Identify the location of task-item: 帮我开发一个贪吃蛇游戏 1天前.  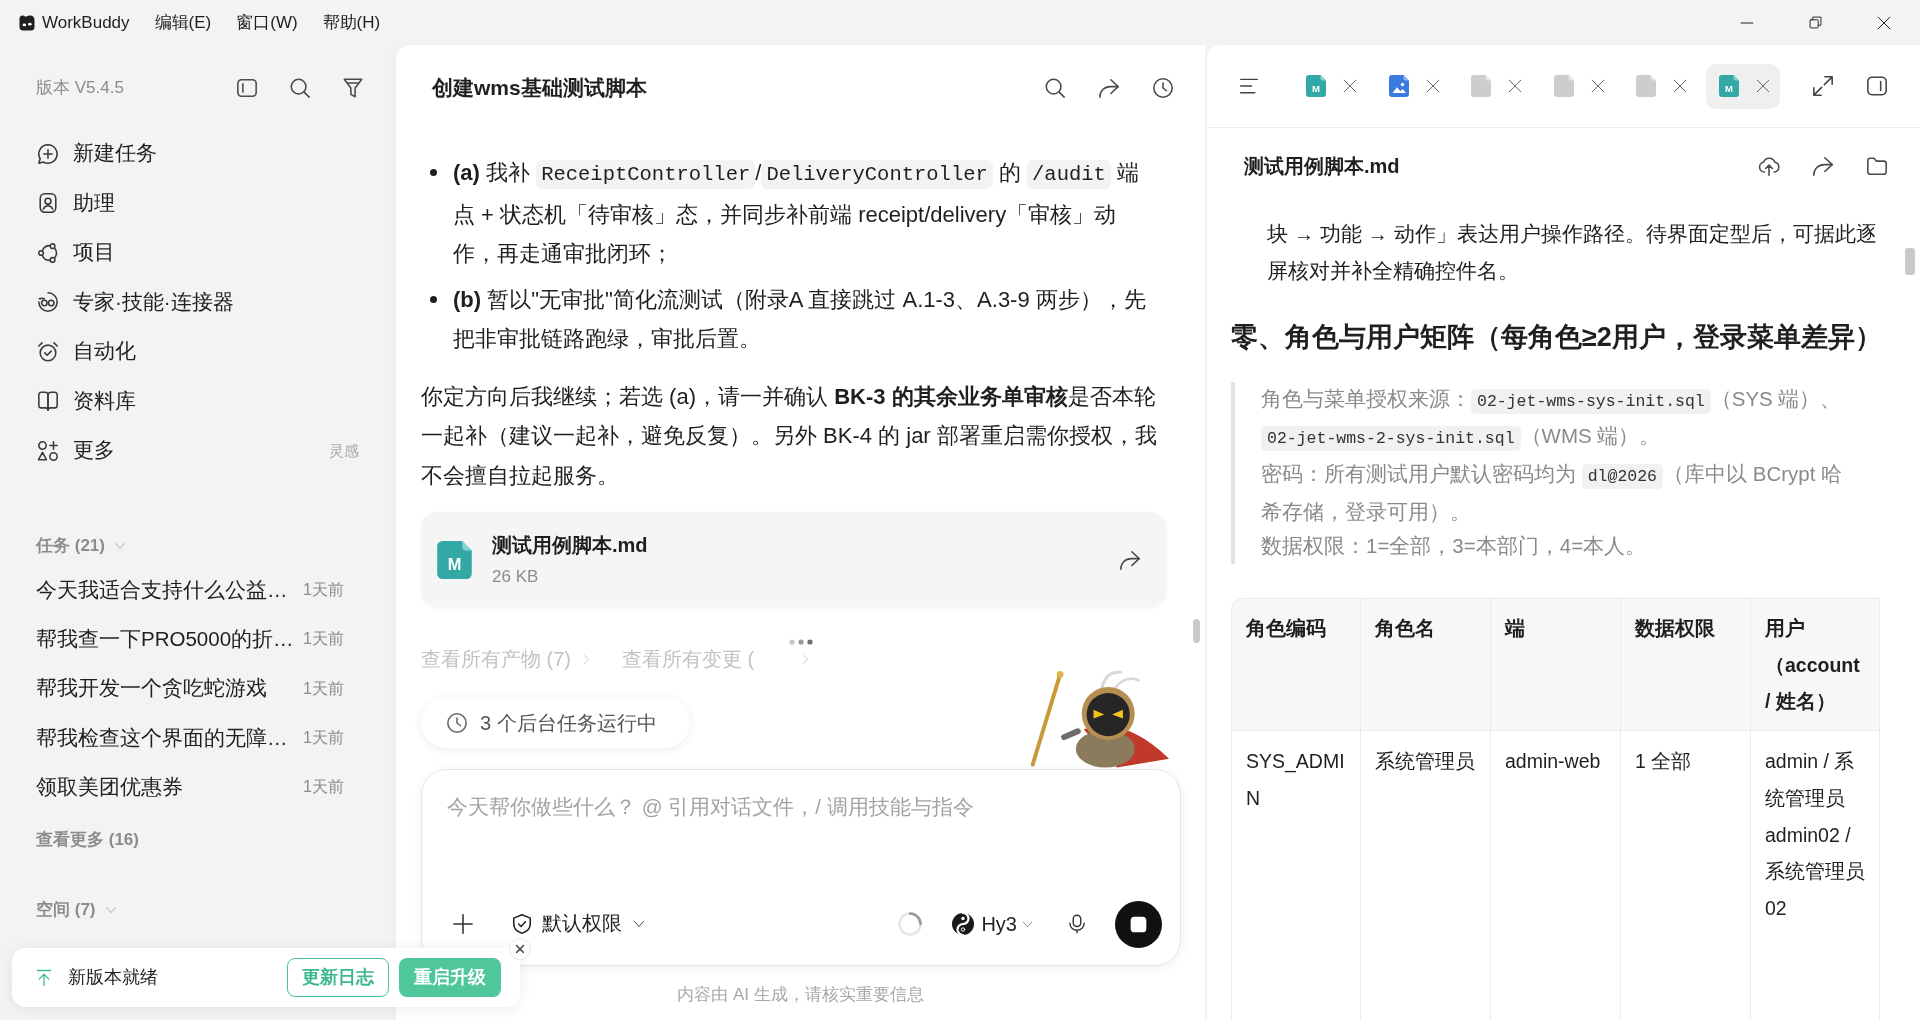
(198, 689).